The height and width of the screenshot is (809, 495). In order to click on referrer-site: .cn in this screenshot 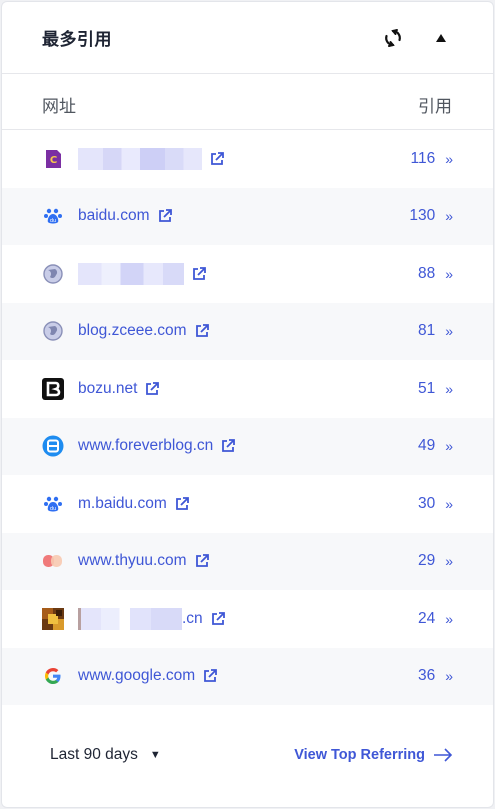, I will do `click(248, 618)`.